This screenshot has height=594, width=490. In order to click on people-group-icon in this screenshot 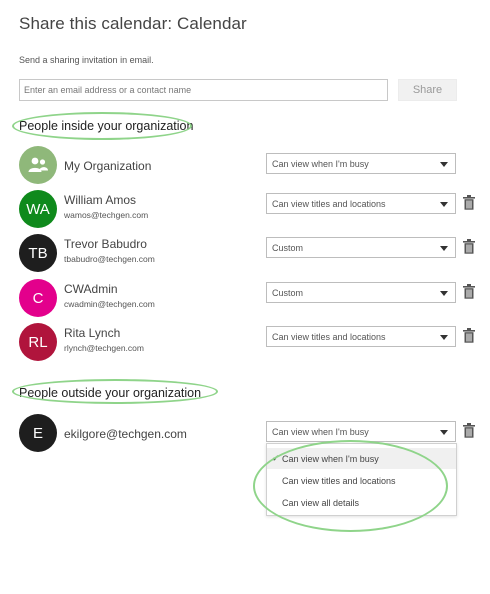, I will do `click(38, 164)`.